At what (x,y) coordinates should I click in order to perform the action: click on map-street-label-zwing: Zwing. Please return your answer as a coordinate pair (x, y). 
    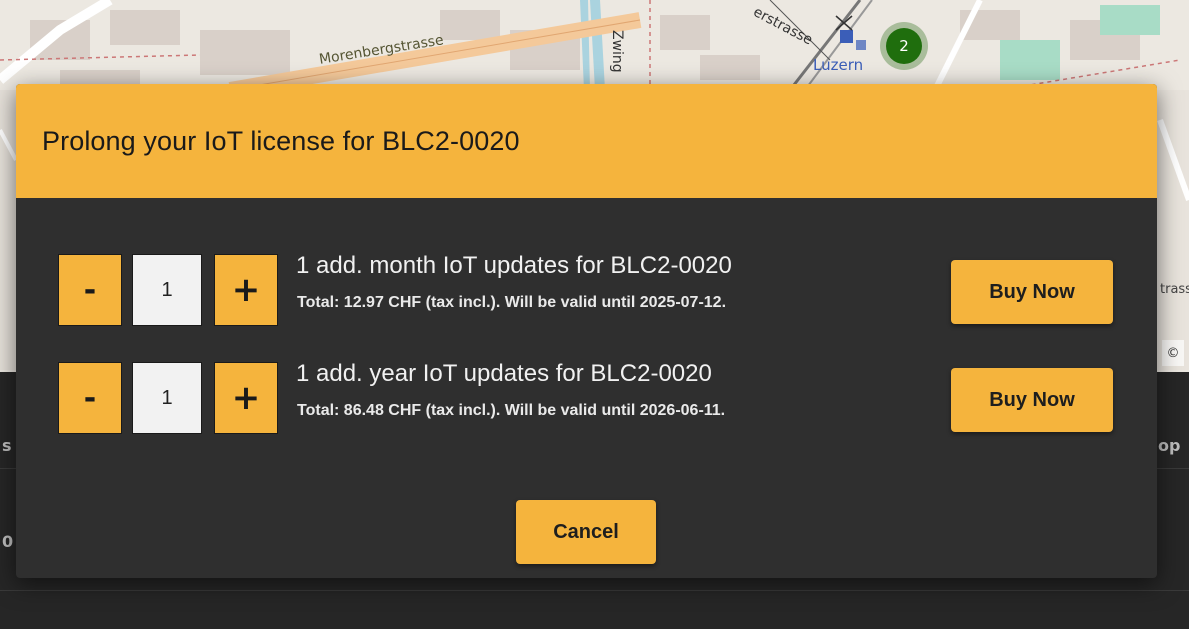
    Looking at the image, I should click on (617, 51).